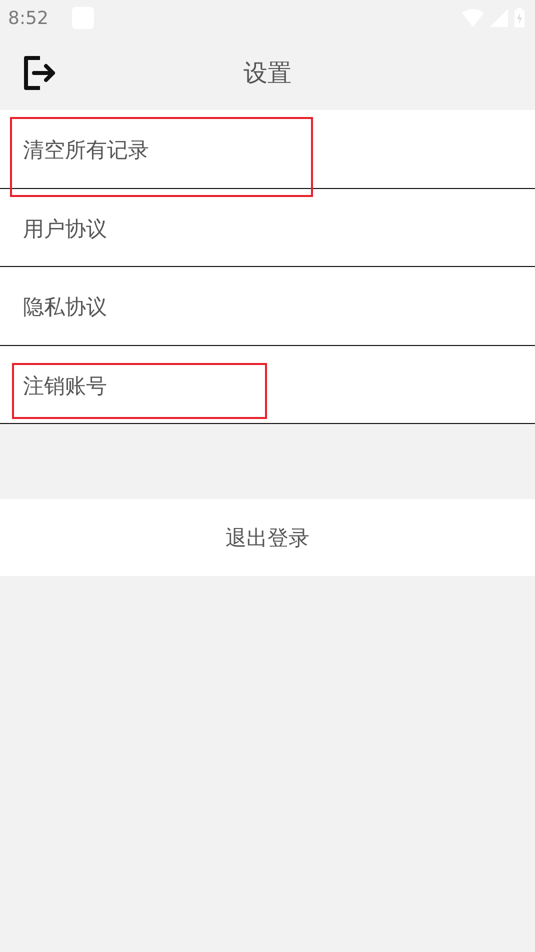 Image resolution: width=535 pixels, height=952 pixels. I want to click on settings-item: 隐私协议, so click(267, 306).